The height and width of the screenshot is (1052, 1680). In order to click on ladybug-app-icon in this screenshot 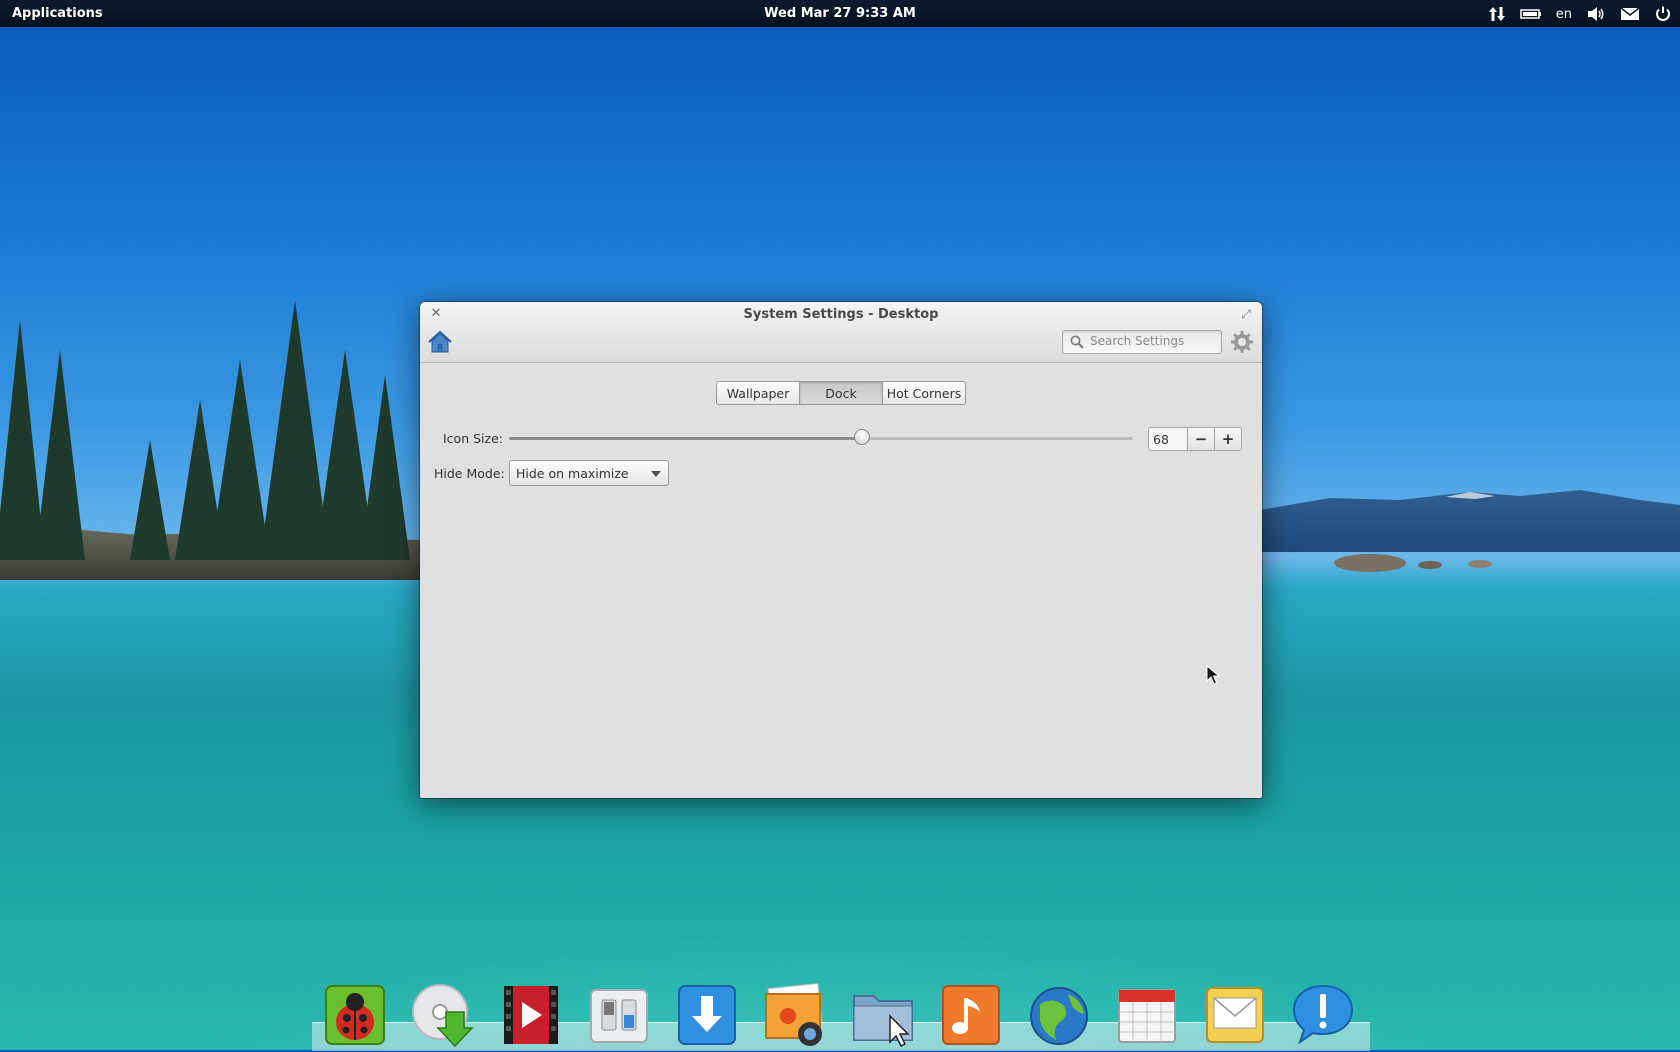, I will do `click(355, 1015)`.